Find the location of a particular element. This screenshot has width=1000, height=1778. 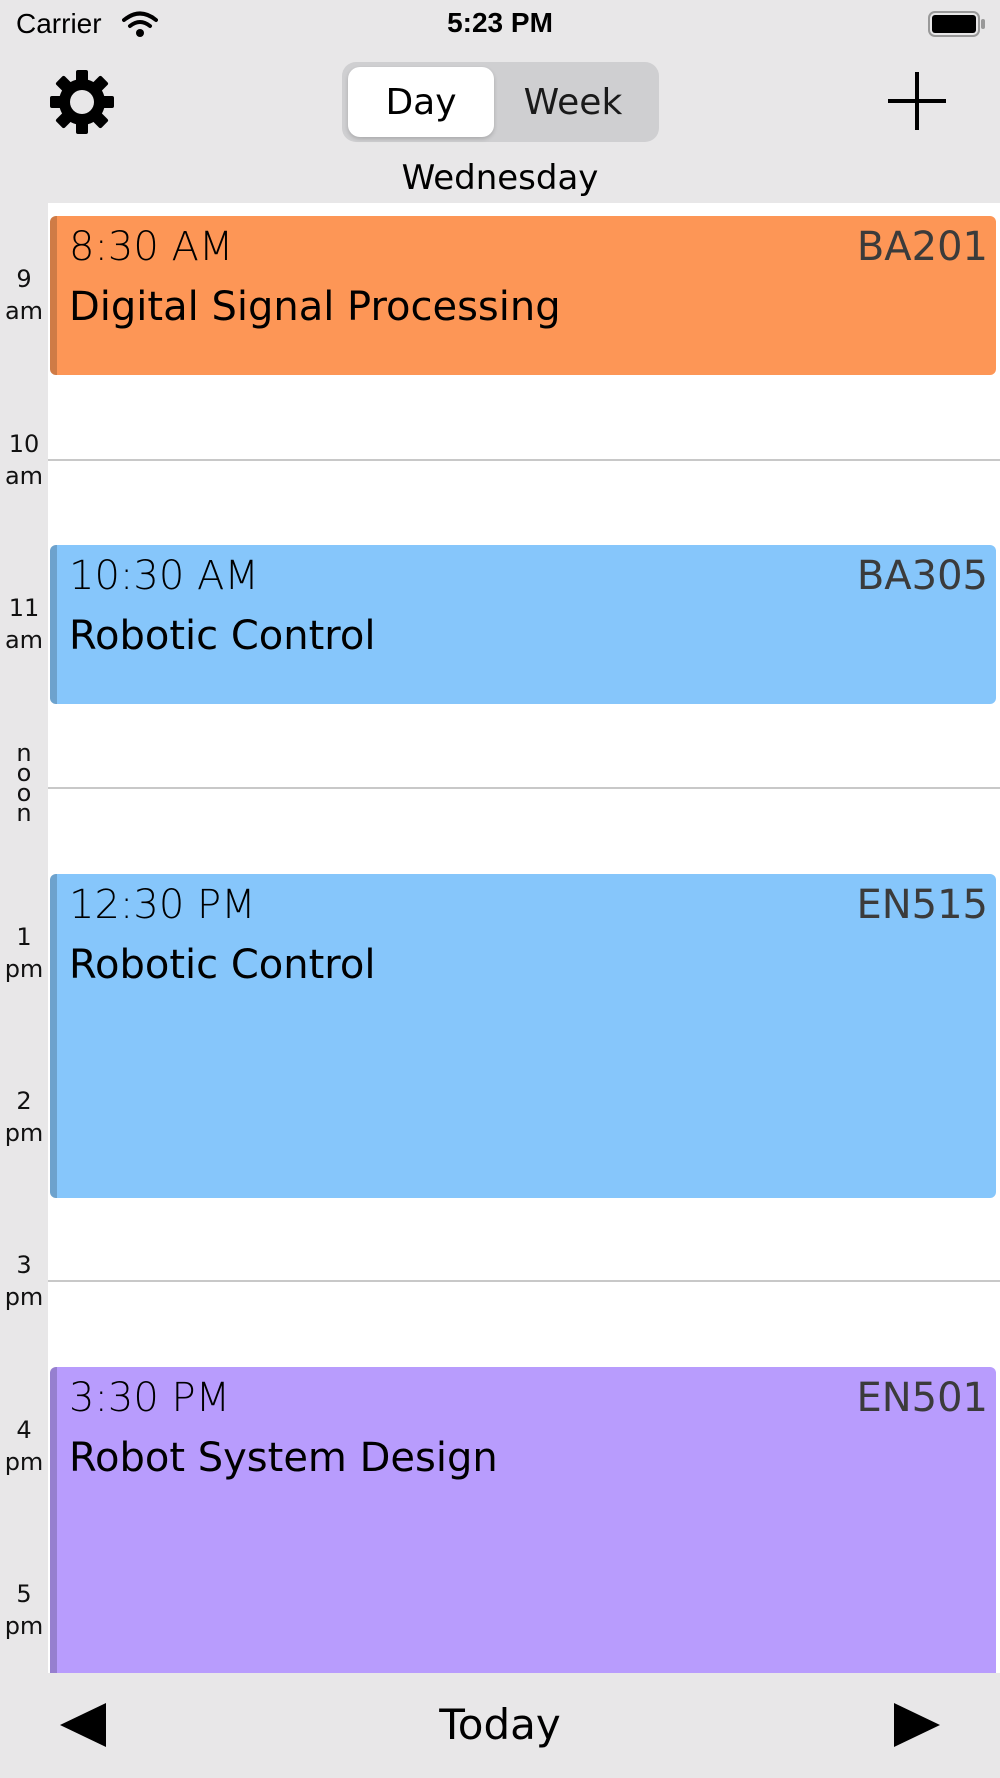

event-room: EN501 is located at coordinates (922, 1398).